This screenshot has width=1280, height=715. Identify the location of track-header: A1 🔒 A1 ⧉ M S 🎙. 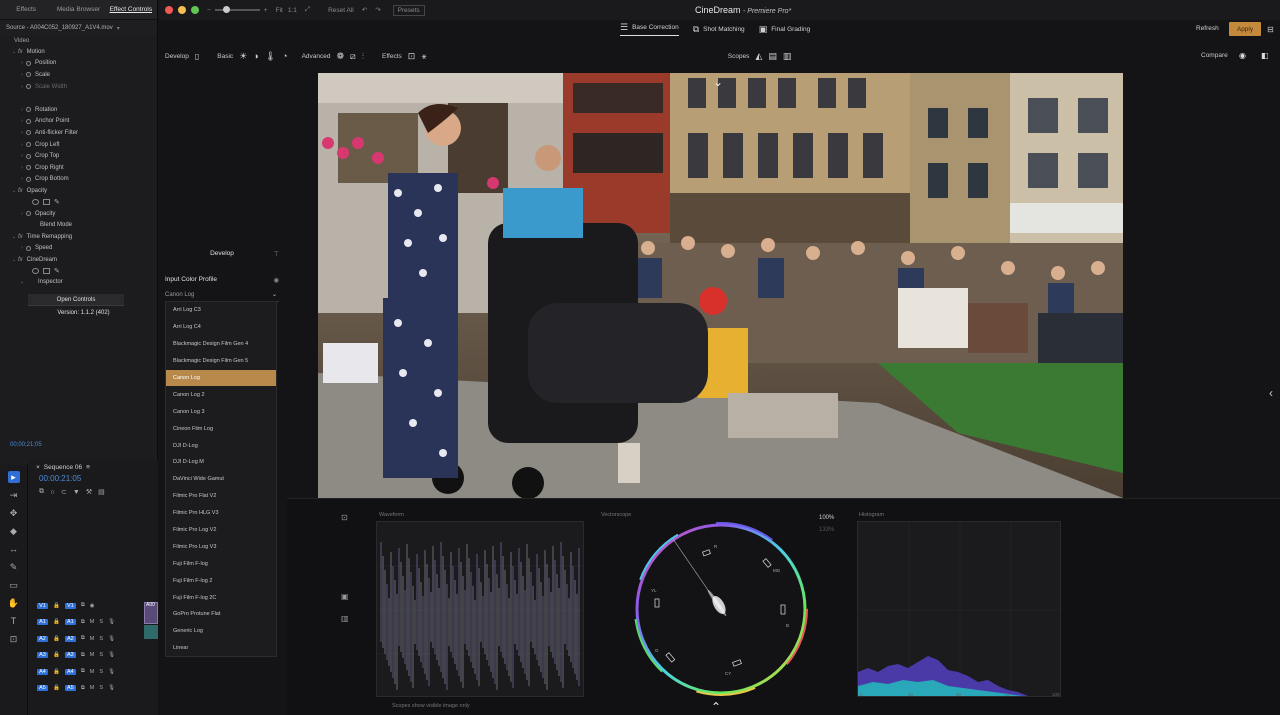
(93, 623).